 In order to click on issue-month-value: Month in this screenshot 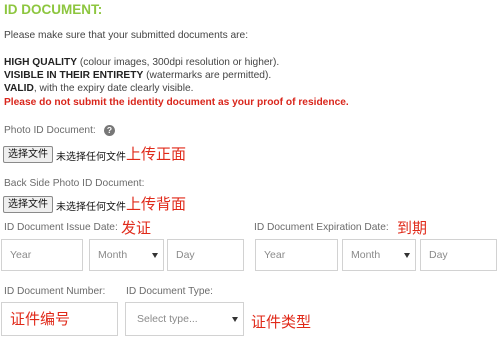, I will do `click(113, 255)`.